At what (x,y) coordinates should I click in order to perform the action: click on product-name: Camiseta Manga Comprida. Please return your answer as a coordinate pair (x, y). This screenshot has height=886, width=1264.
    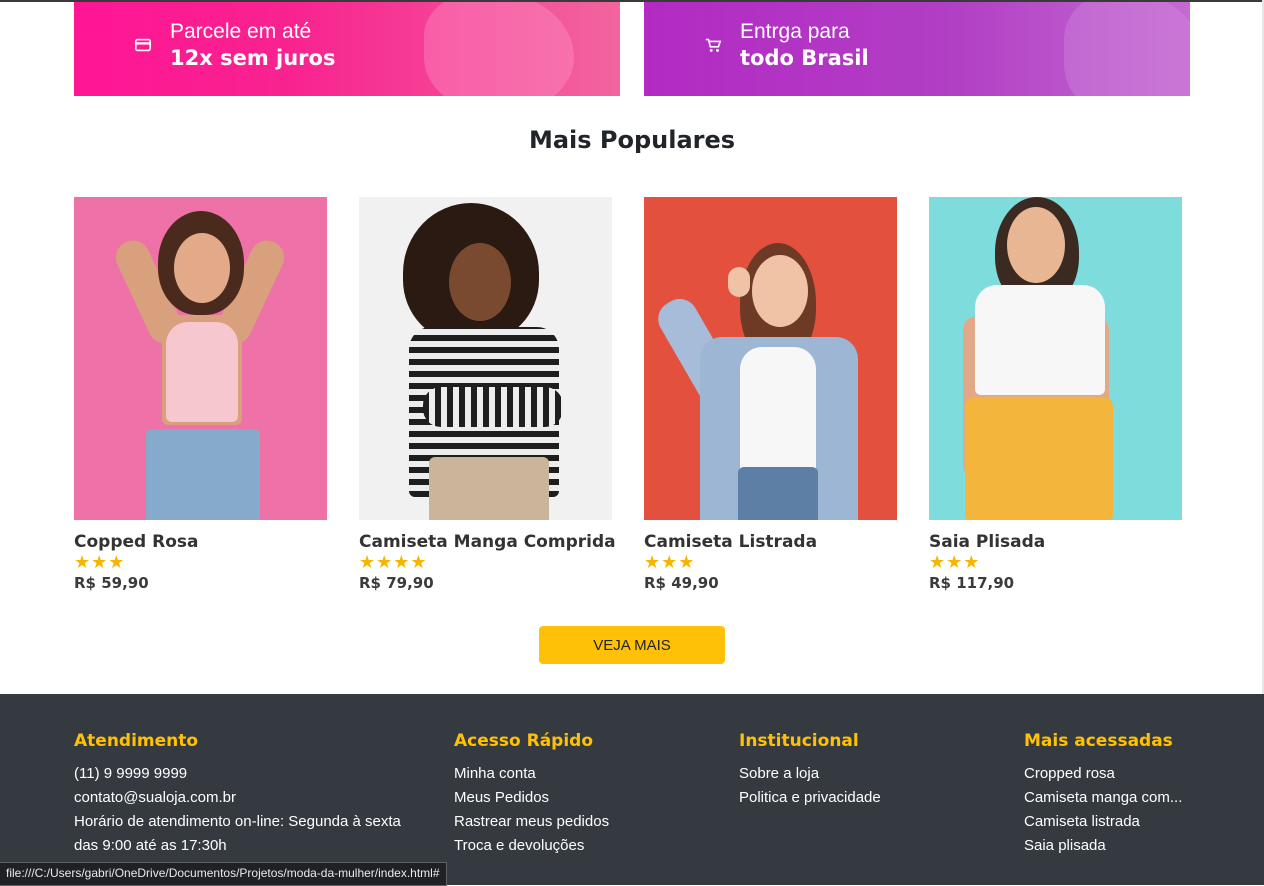
    Looking at the image, I should click on (487, 542).